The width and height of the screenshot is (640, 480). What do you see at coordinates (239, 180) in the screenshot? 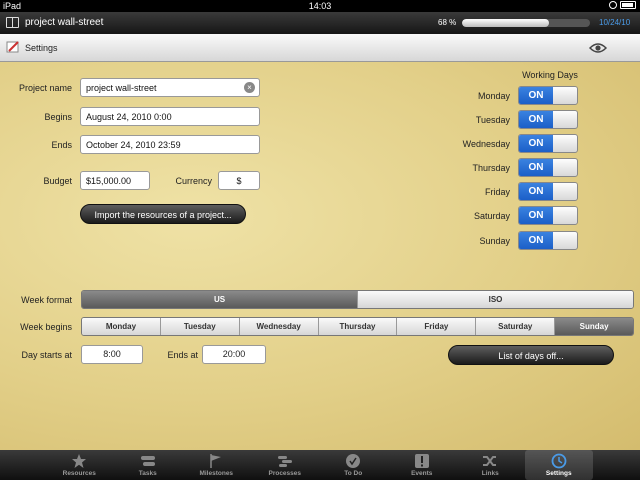
I see `currency-field: $` at bounding box center [239, 180].